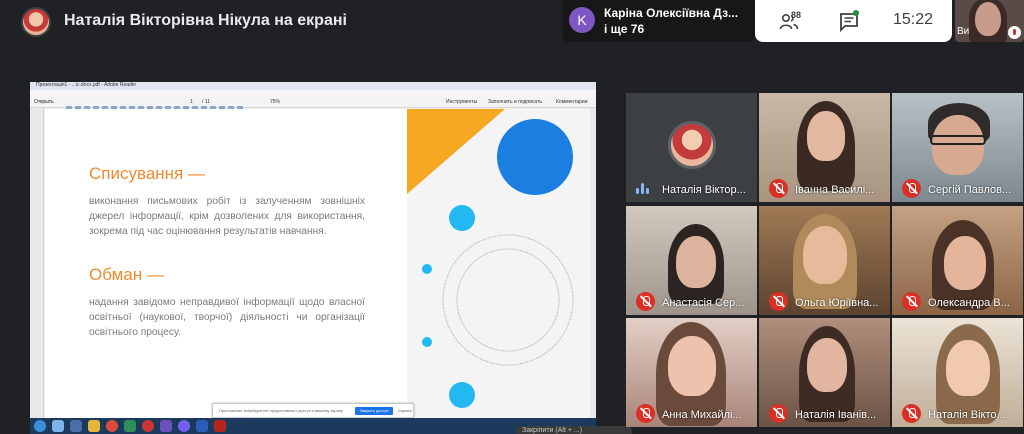 This screenshot has width=1024, height=434. I want to click on self-face, so click(988, 19).